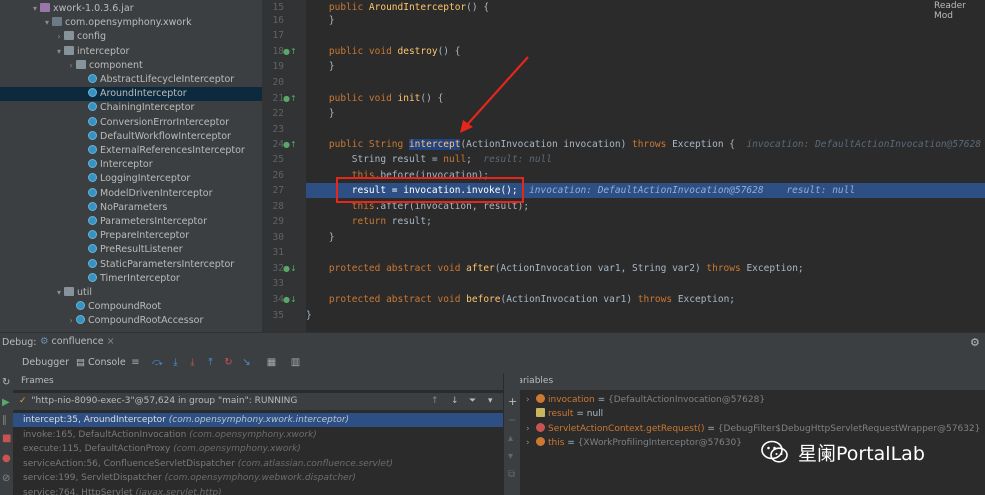  Describe the element at coordinates (131, 279) in the screenshot. I see `tree-item: TimerInterceptor` at that location.